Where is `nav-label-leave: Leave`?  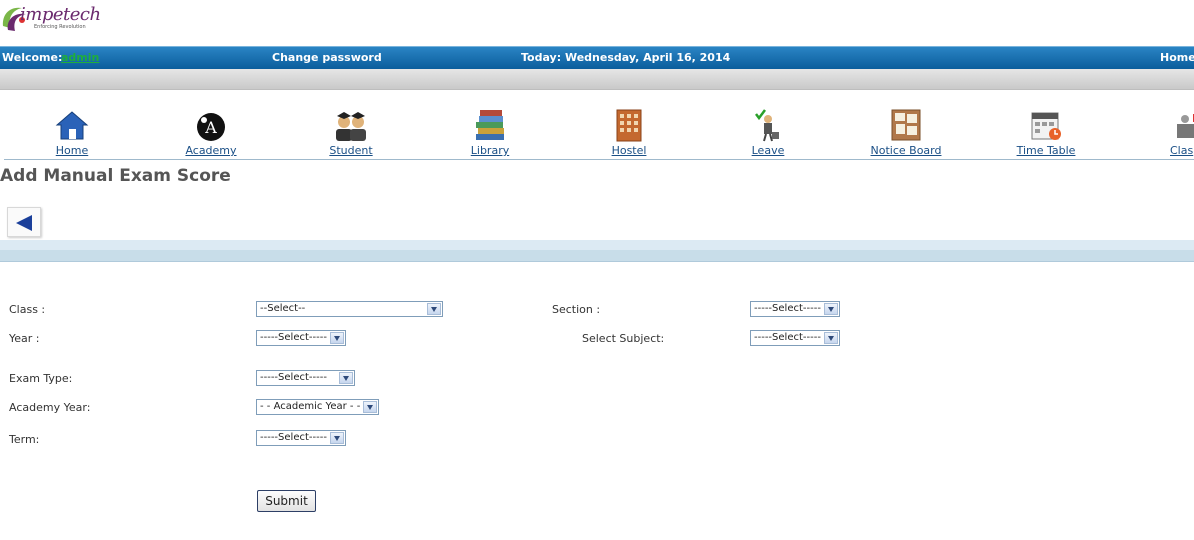
nav-label-leave: Leave is located at coordinates (768, 150).